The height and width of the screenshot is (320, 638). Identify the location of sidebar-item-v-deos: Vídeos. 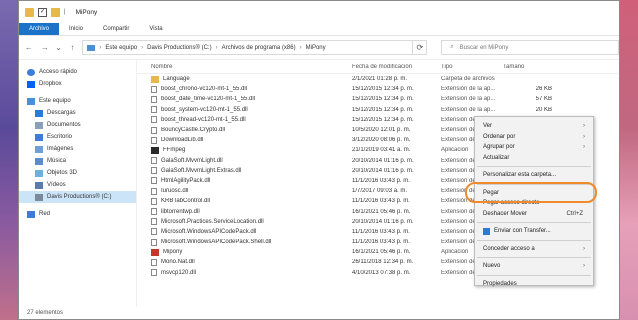
(77, 185).